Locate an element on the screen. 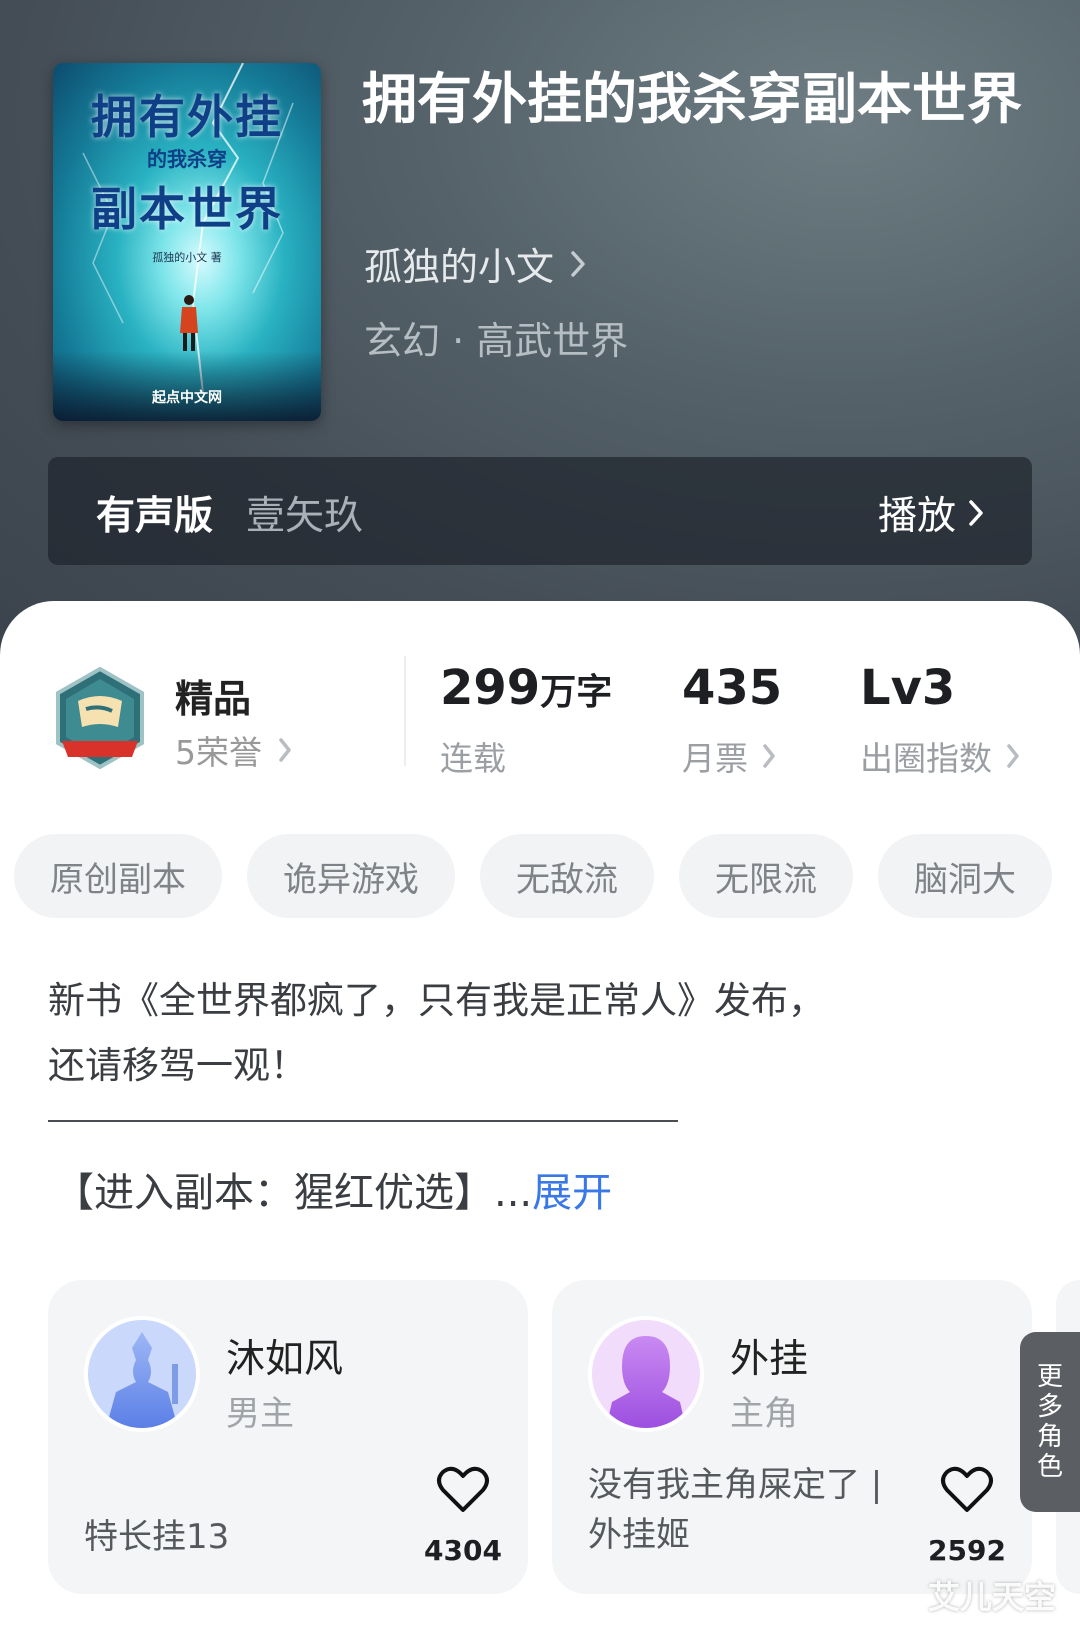  honor-title: 精品 is located at coordinates (213, 699).